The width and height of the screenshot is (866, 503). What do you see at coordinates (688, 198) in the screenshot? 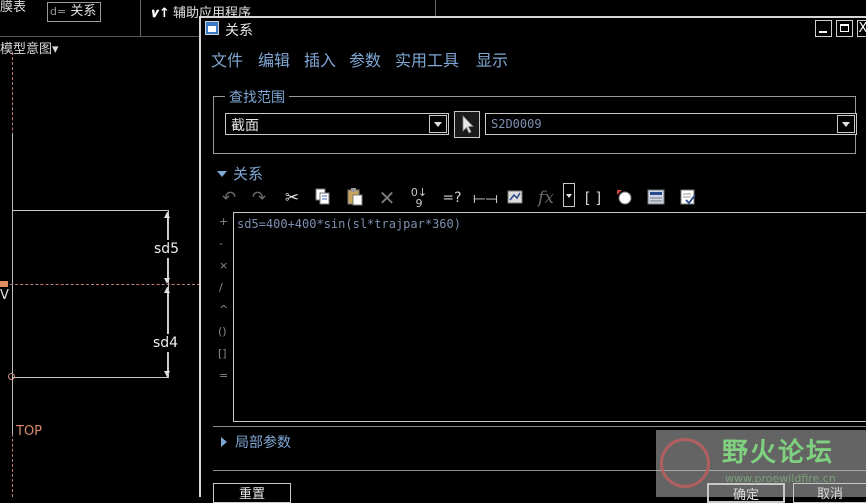
I see `verify-relations-icon` at bounding box center [688, 198].